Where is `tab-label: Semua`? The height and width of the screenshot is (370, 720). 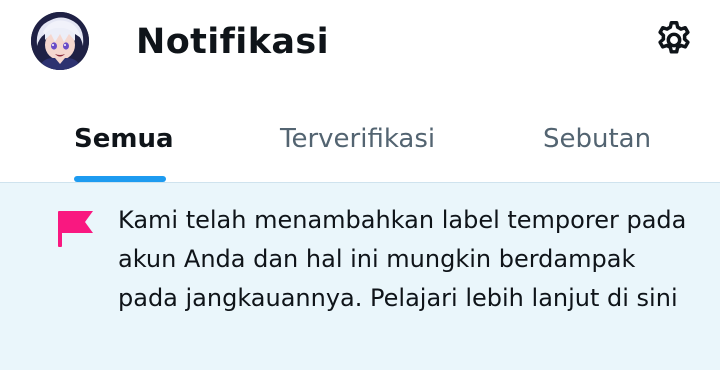 tab-label: Semua is located at coordinates (124, 139).